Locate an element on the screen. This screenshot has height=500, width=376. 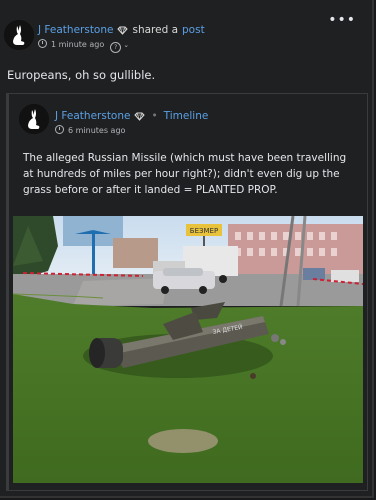
post-meta: 1 minute ago? ⌄ is located at coordinates (83, 46).